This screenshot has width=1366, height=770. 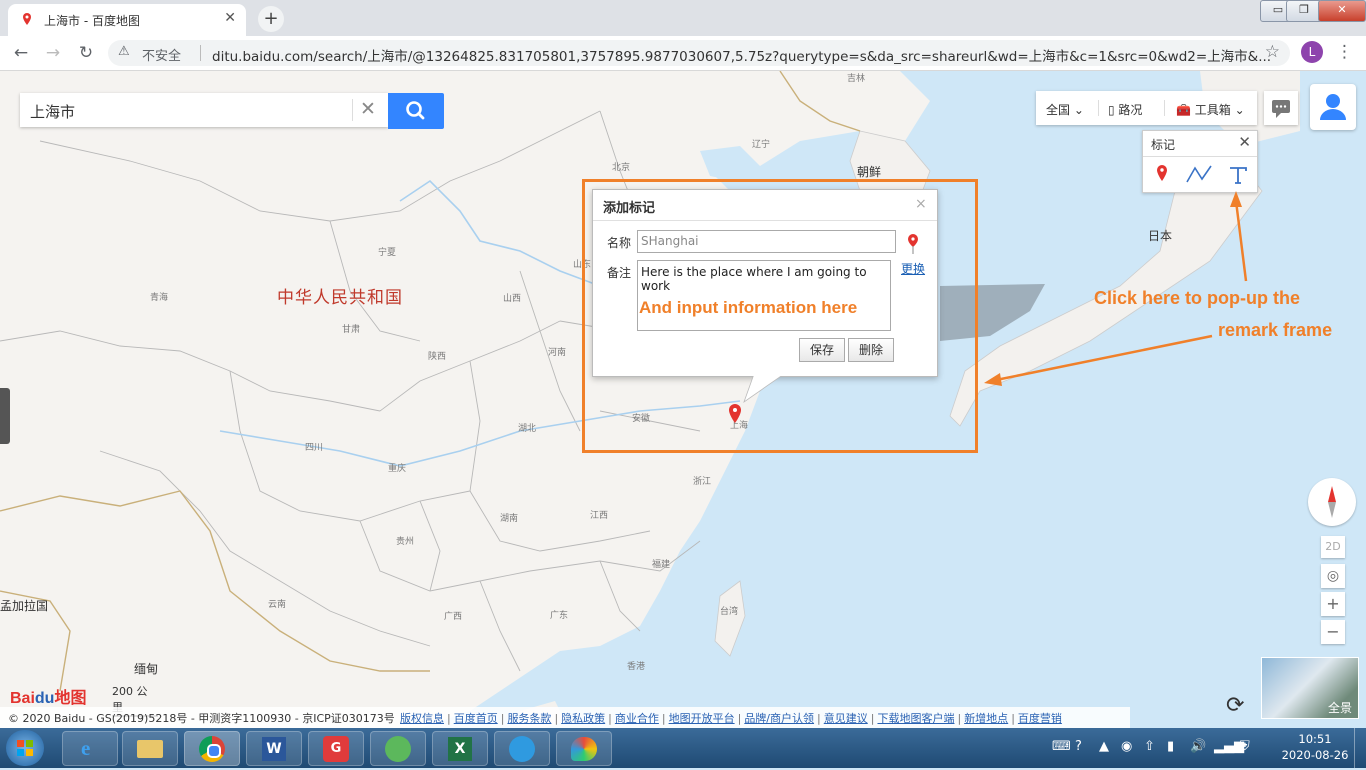 What do you see at coordinates (1333, 604) in the screenshot?
I see `zoom-in-button: +` at bounding box center [1333, 604].